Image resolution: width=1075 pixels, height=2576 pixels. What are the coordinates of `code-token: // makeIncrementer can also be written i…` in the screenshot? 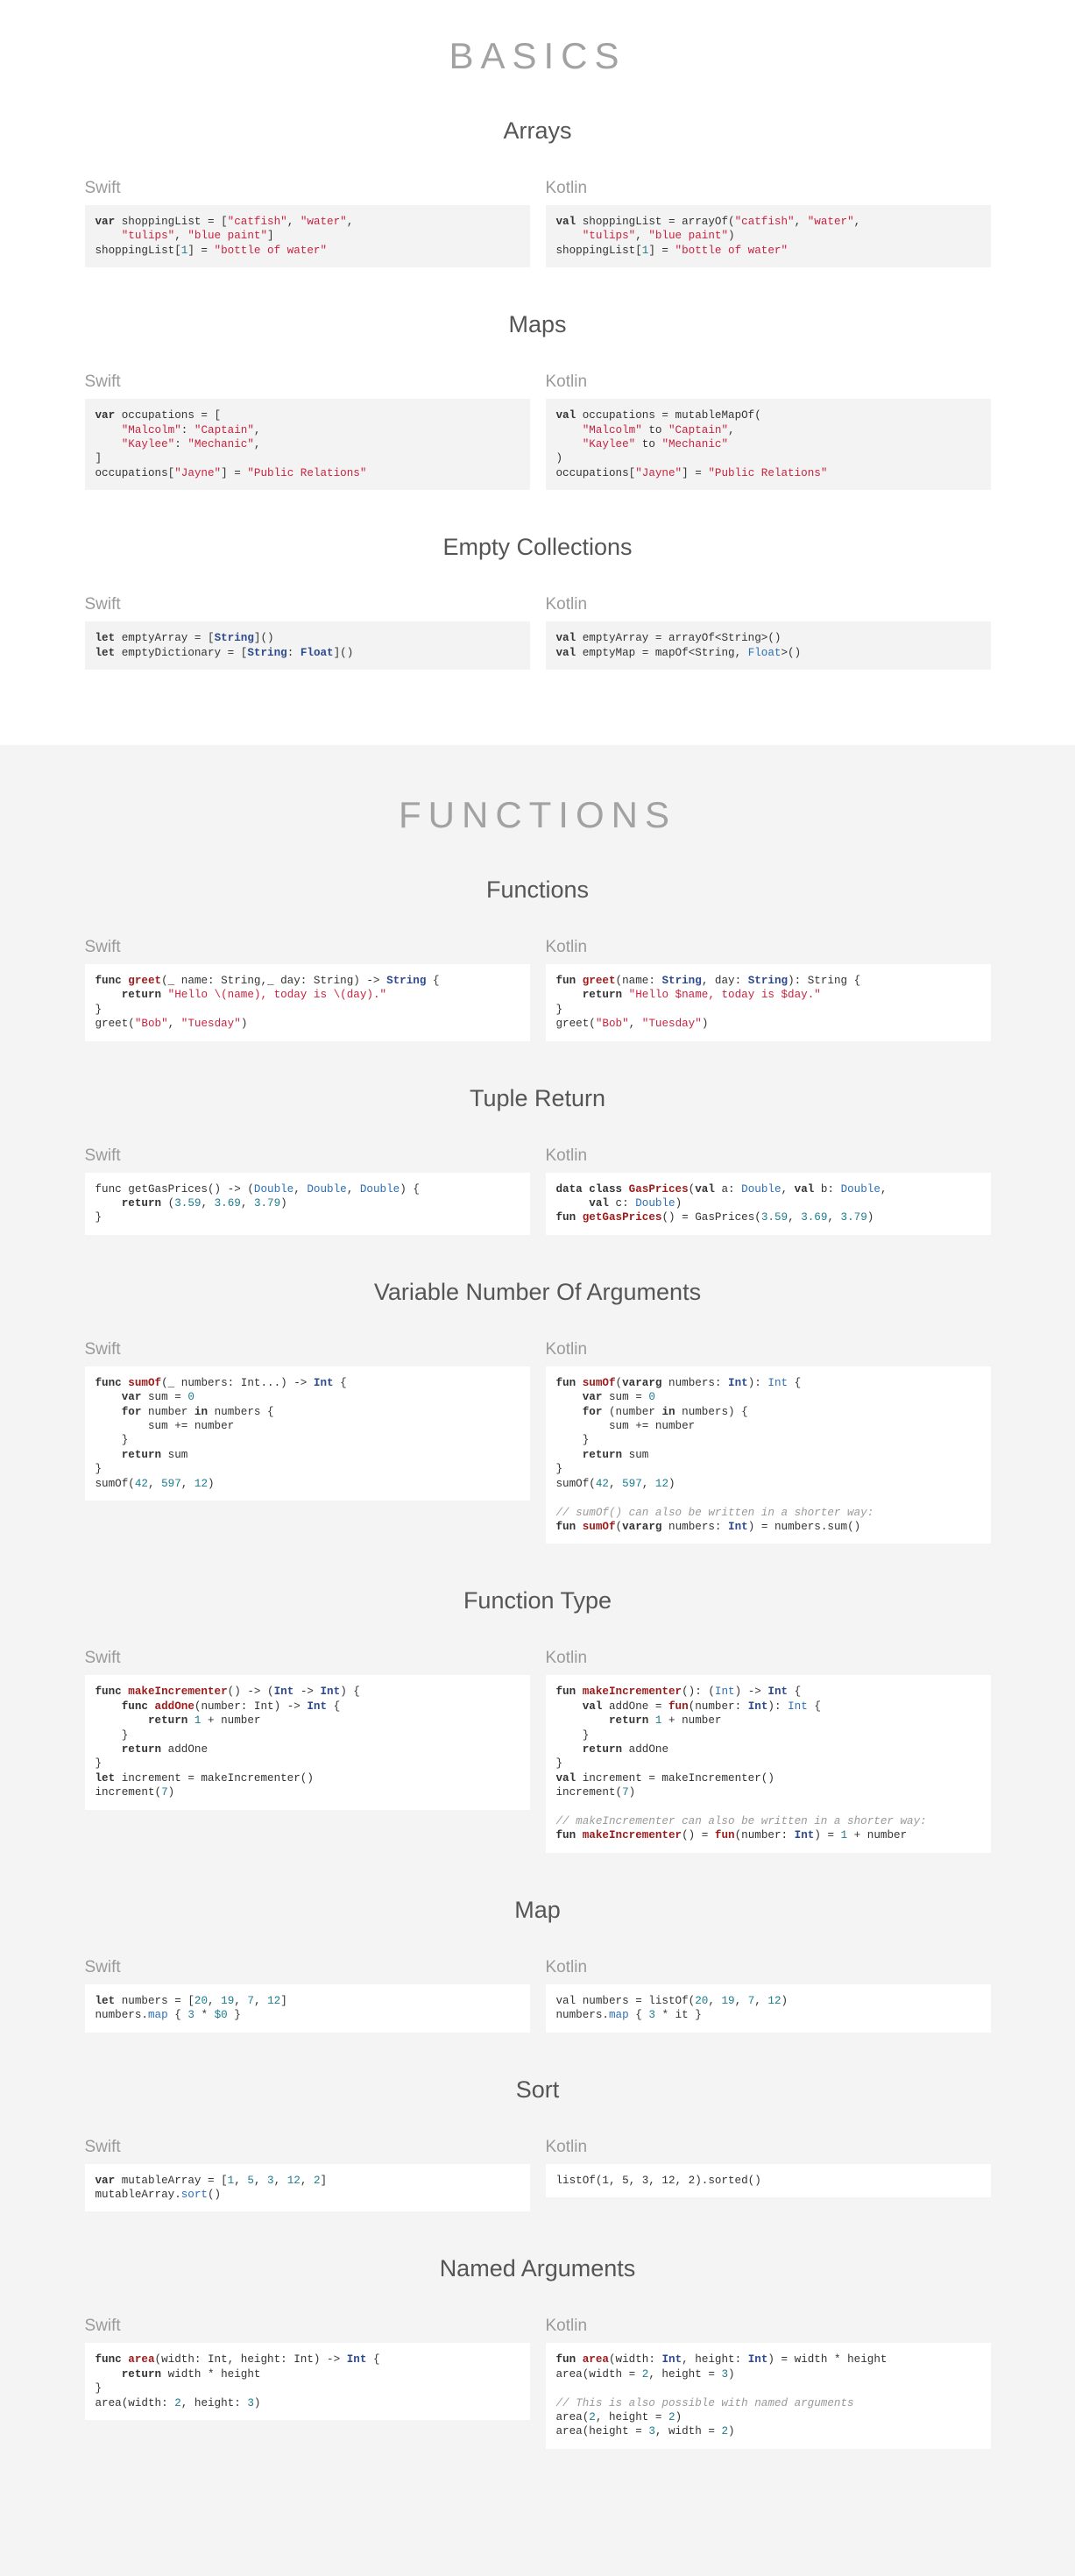 It's located at (741, 1820).